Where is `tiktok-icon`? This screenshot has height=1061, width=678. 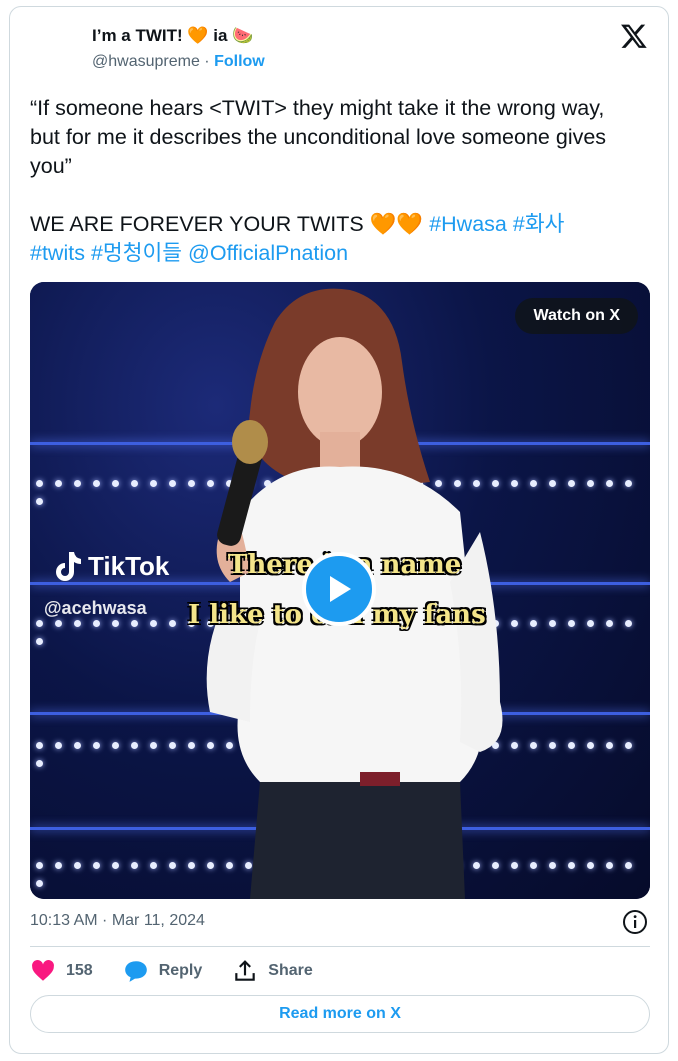 tiktok-icon is located at coordinates (68, 566).